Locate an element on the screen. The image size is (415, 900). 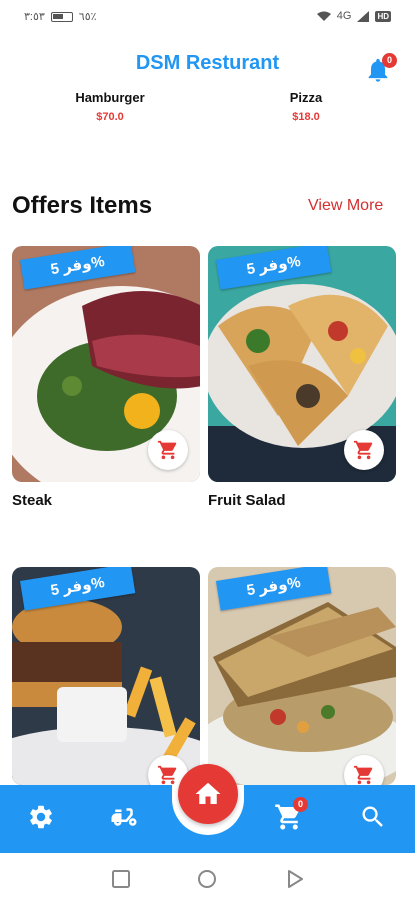
section-title: Offers Items is located at coordinates (82, 205).